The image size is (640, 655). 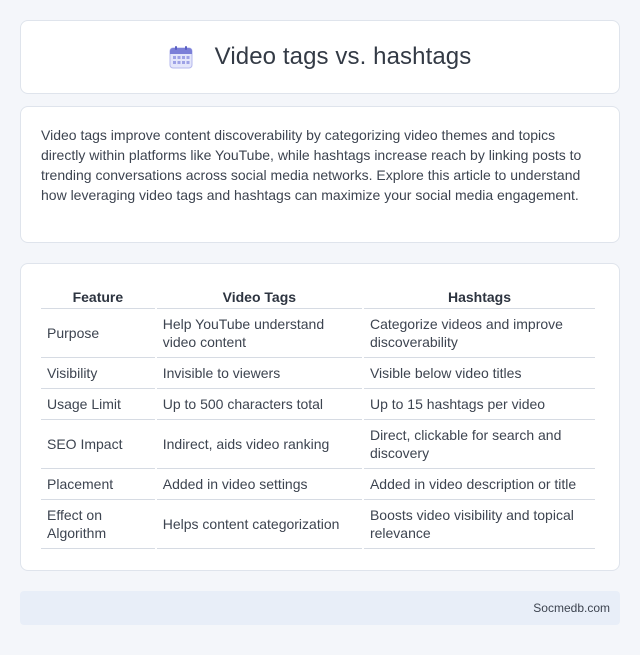 What do you see at coordinates (343, 56) in the screenshot?
I see `page-title: Video tags vs. hashtags` at bounding box center [343, 56].